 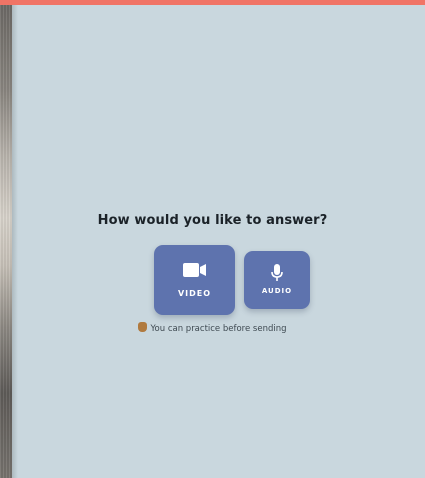 What do you see at coordinates (194, 293) in the screenshot?
I see `video-answer-label: VIDEO` at bounding box center [194, 293].